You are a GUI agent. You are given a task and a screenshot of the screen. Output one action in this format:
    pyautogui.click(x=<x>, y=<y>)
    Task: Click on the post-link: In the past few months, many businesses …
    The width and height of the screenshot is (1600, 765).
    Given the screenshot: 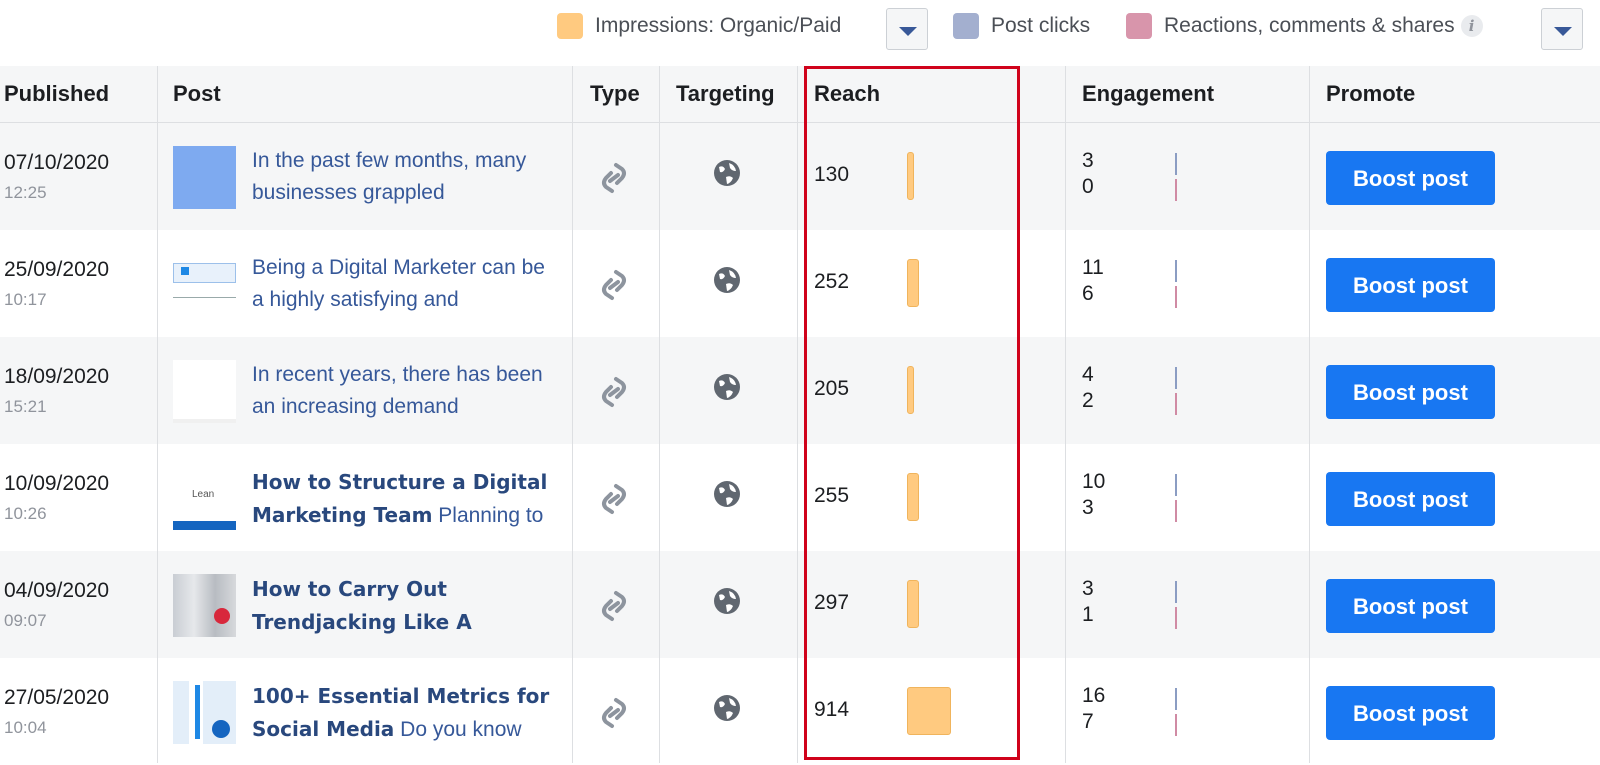 What is the action you would take?
    pyautogui.click(x=407, y=177)
    